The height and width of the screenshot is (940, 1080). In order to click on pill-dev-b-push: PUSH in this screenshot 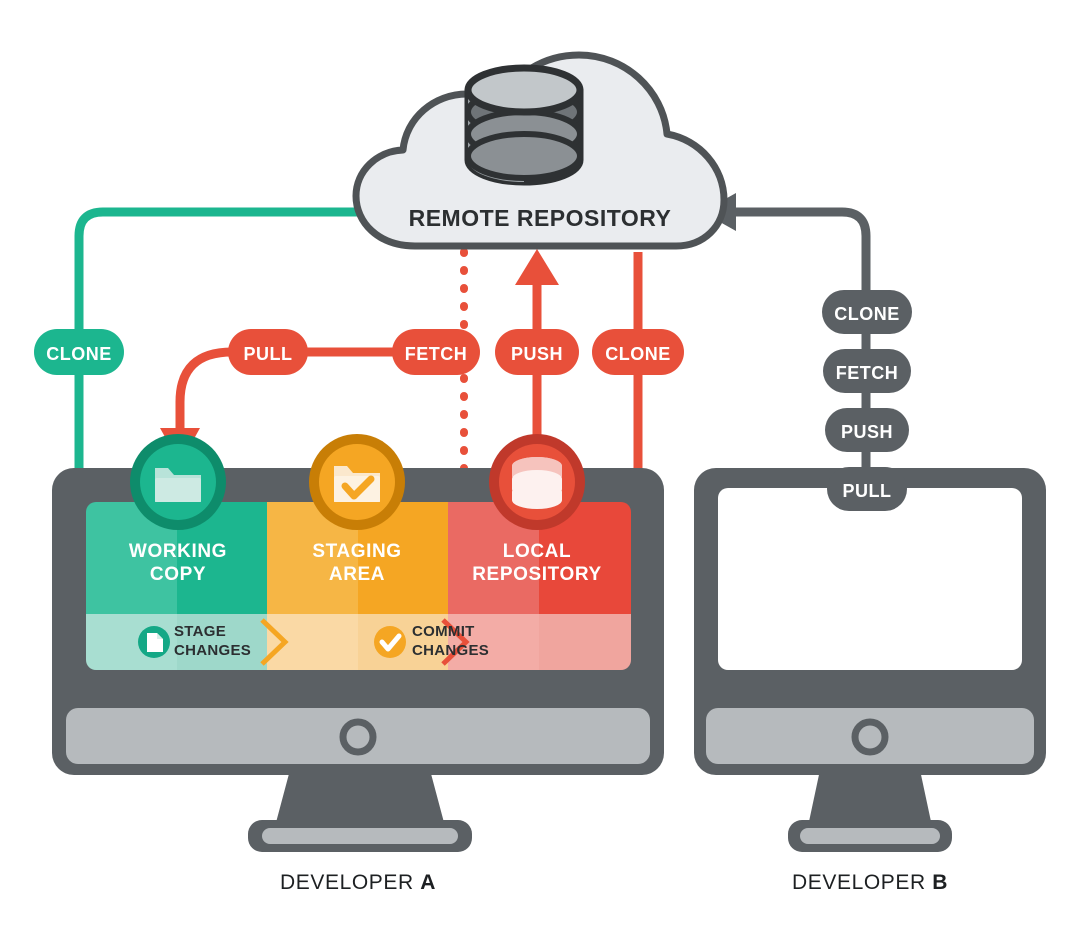, I will do `click(867, 430)`.